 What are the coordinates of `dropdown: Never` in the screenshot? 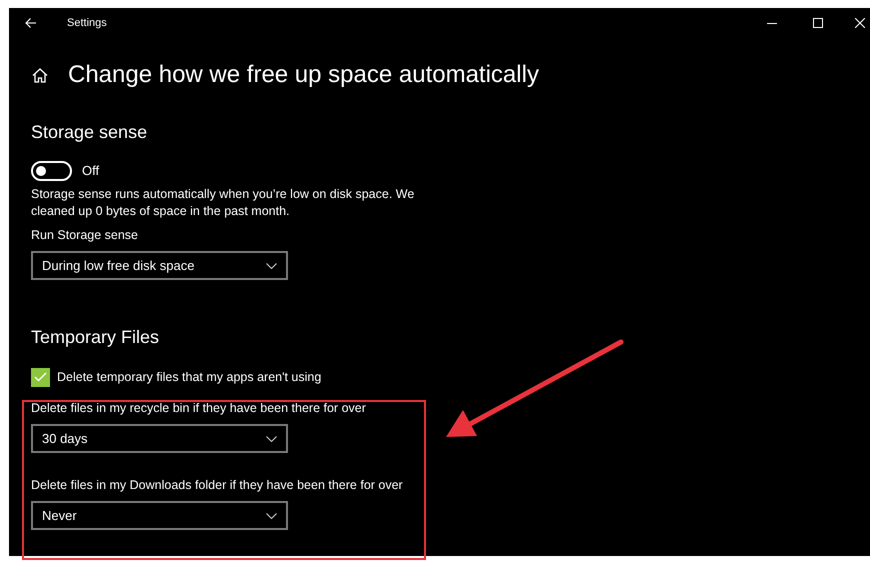 It's located at (159, 515).